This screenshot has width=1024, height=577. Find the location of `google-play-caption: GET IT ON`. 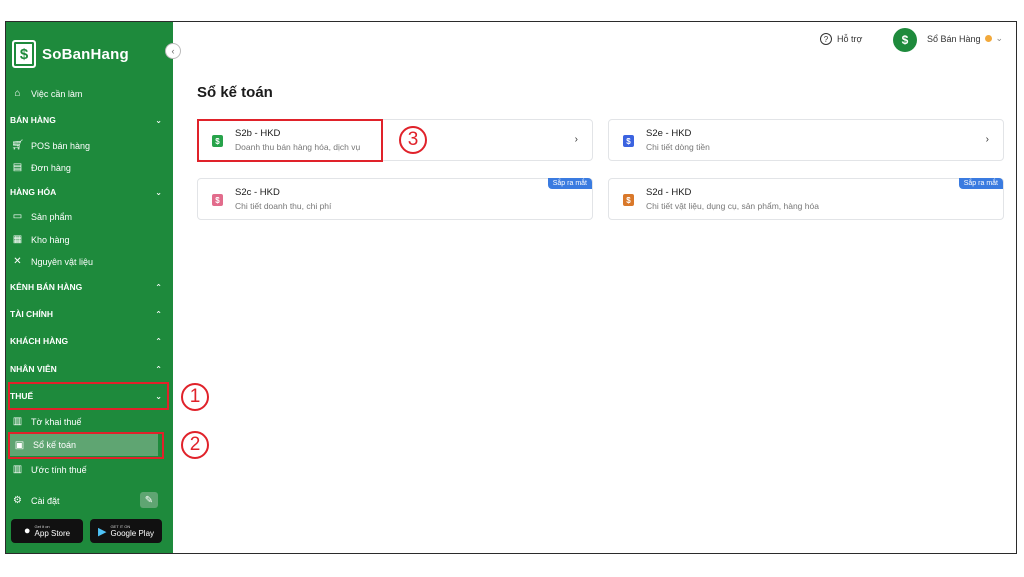

google-play-caption: GET IT ON is located at coordinates (120, 526).